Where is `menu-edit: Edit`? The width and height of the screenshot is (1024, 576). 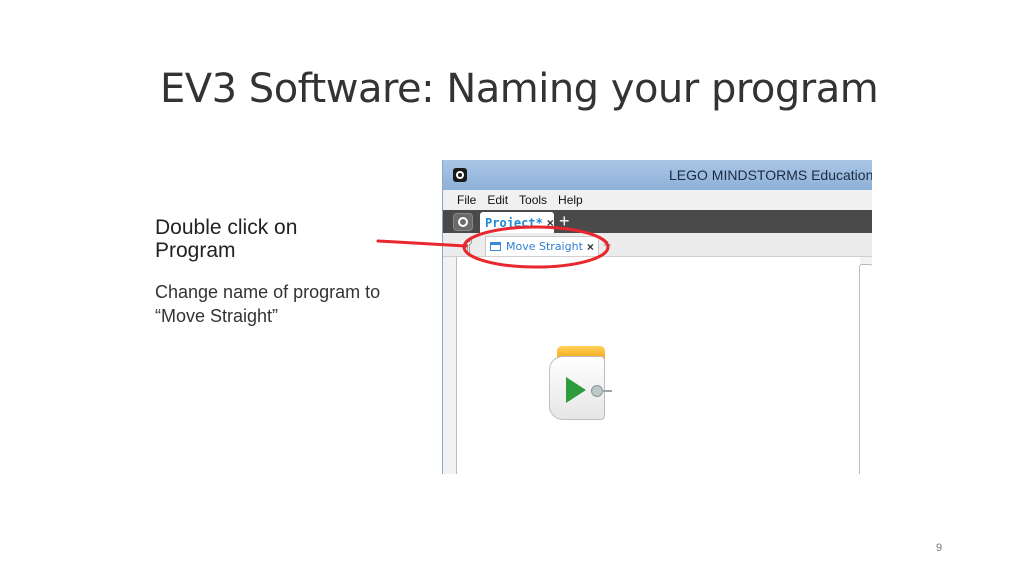
menu-edit: Edit is located at coordinates (497, 200).